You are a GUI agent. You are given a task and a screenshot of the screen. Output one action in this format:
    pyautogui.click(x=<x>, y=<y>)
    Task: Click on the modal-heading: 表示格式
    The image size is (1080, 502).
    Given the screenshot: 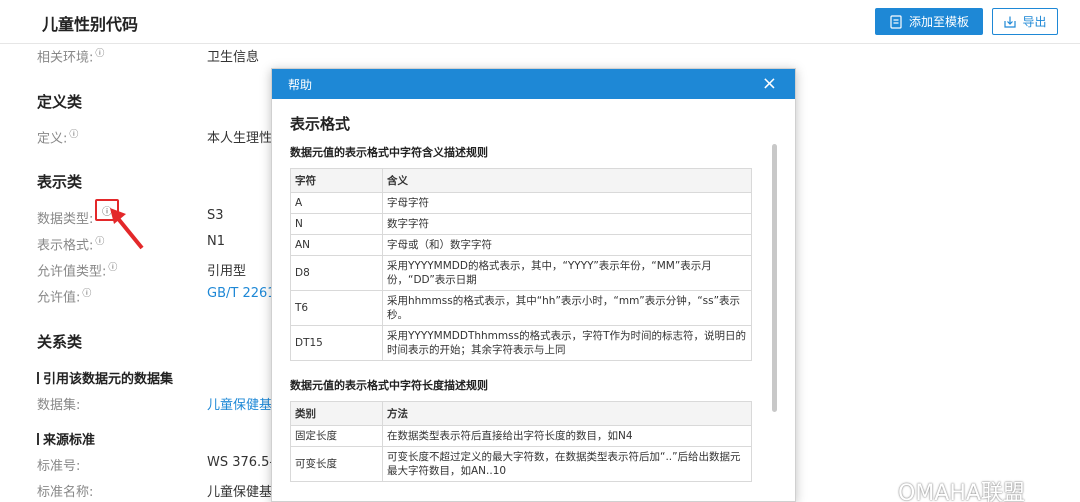 What is the action you would take?
    pyautogui.click(x=320, y=124)
    